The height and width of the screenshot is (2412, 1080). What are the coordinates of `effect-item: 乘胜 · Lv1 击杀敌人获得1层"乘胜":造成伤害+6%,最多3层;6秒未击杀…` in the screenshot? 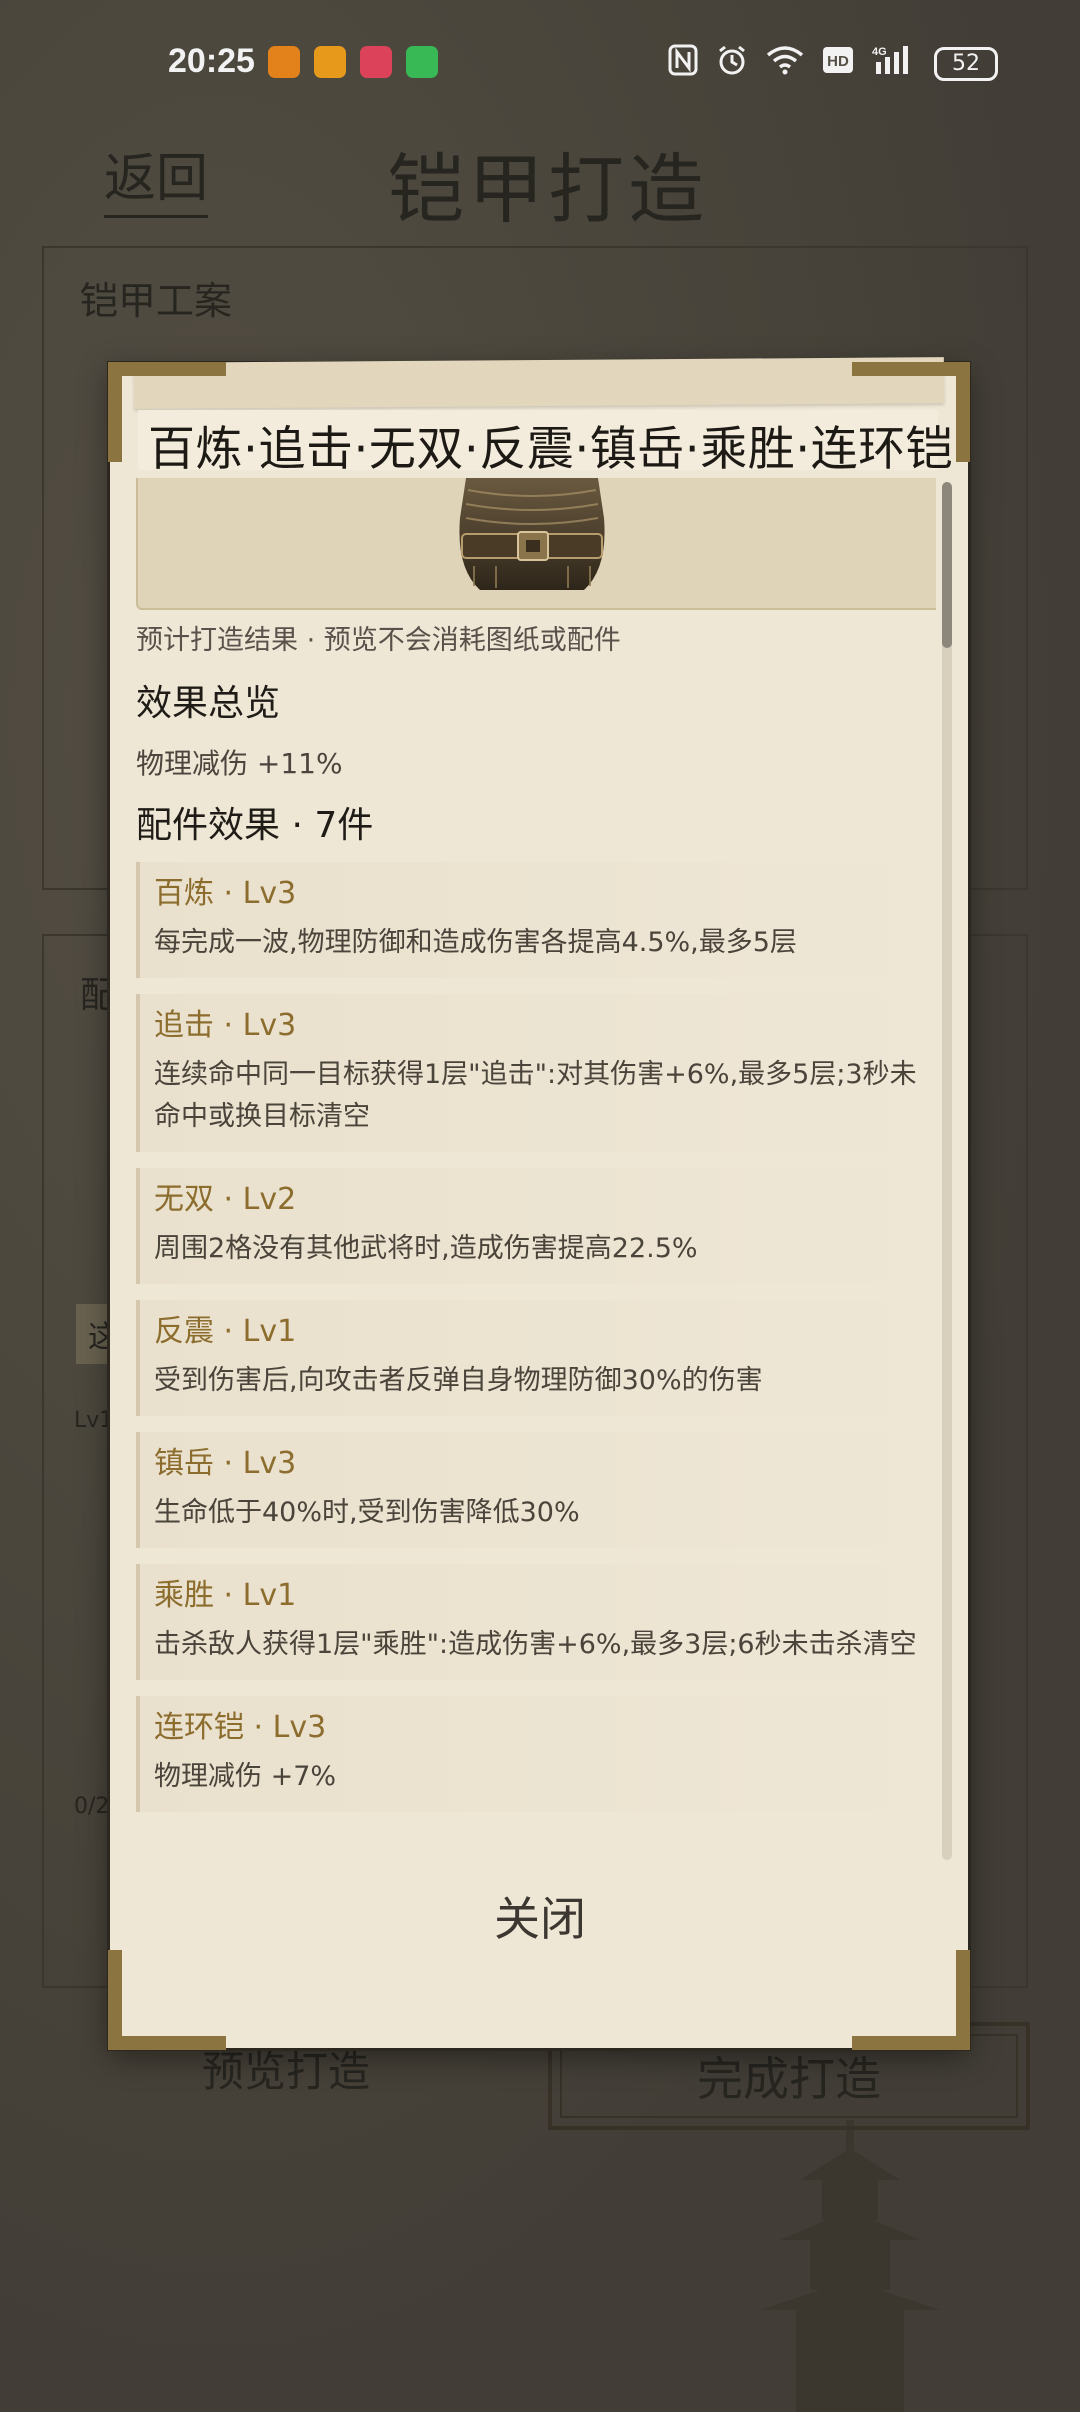 It's located at (536, 1622).